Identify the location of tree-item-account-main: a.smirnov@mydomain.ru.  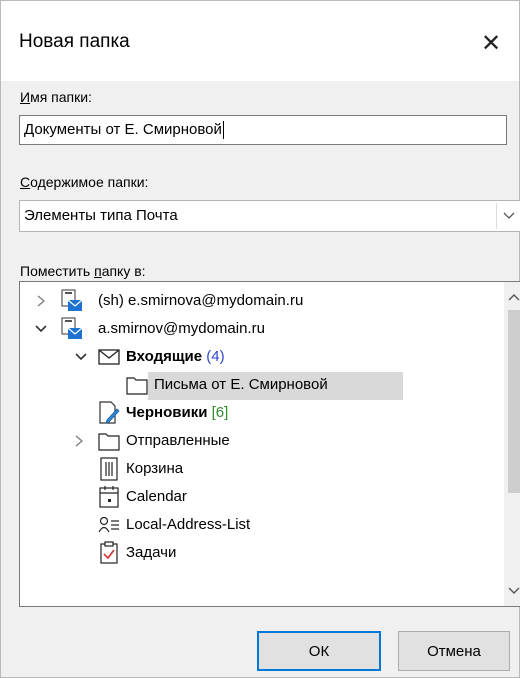
(181, 328).